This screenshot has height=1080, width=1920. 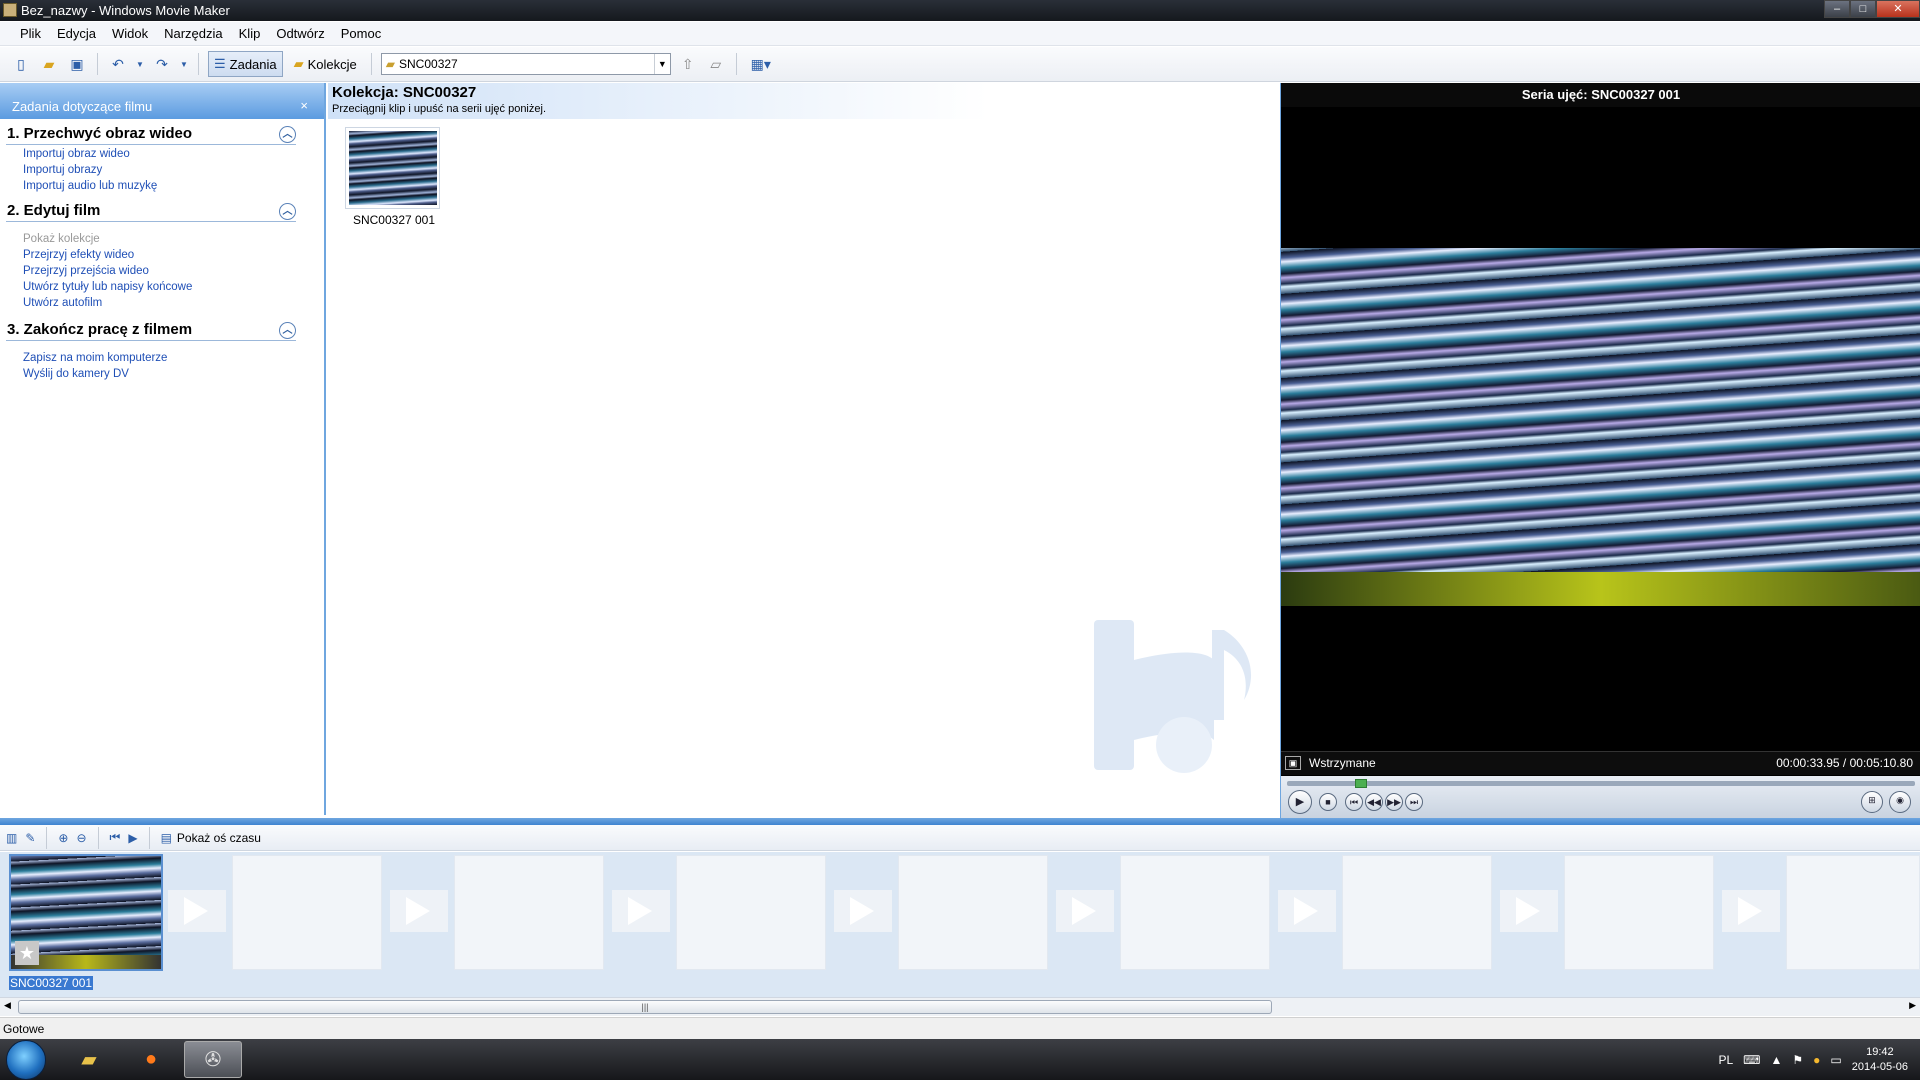 I want to click on up-folder-icon: ⇧, so click(x=688, y=64).